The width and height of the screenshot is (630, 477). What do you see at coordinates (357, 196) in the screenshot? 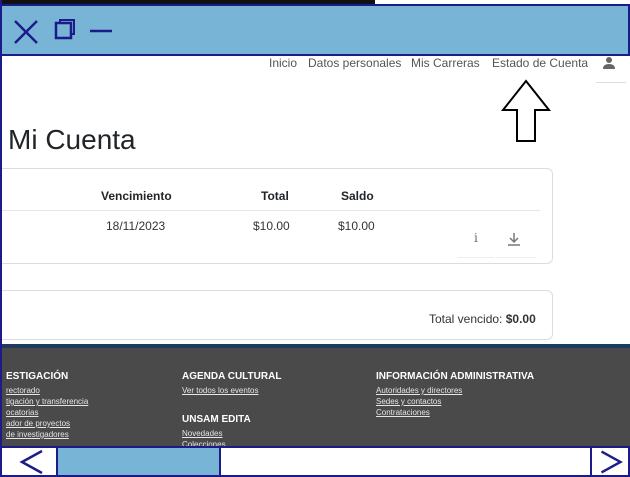
I see `header-saldo: Saldo` at bounding box center [357, 196].